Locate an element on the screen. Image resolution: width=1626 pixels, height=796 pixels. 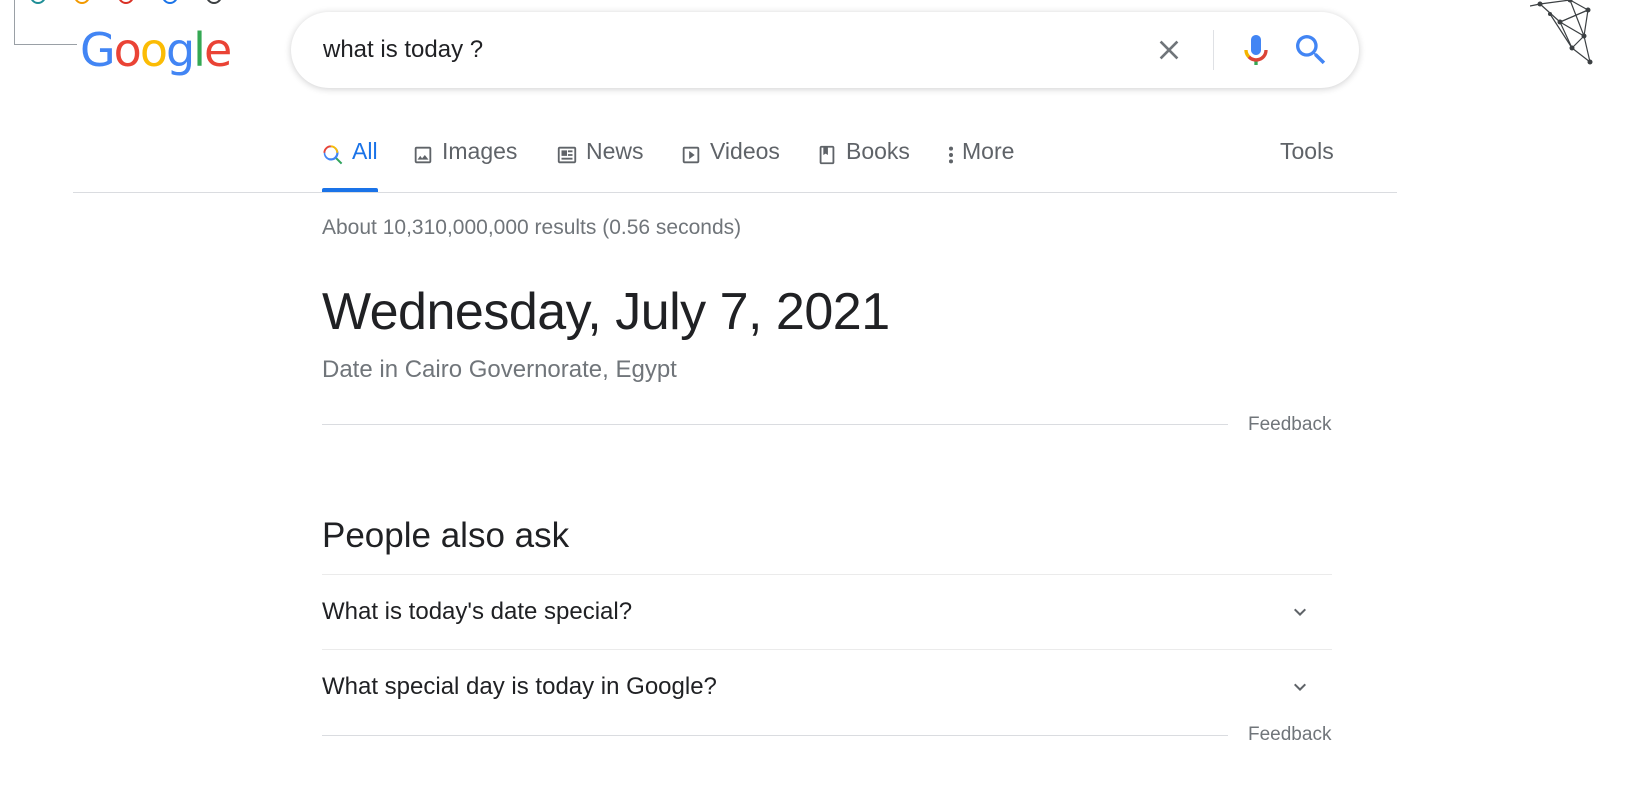
tab-videos-label: Videos is located at coordinates (745, 151).